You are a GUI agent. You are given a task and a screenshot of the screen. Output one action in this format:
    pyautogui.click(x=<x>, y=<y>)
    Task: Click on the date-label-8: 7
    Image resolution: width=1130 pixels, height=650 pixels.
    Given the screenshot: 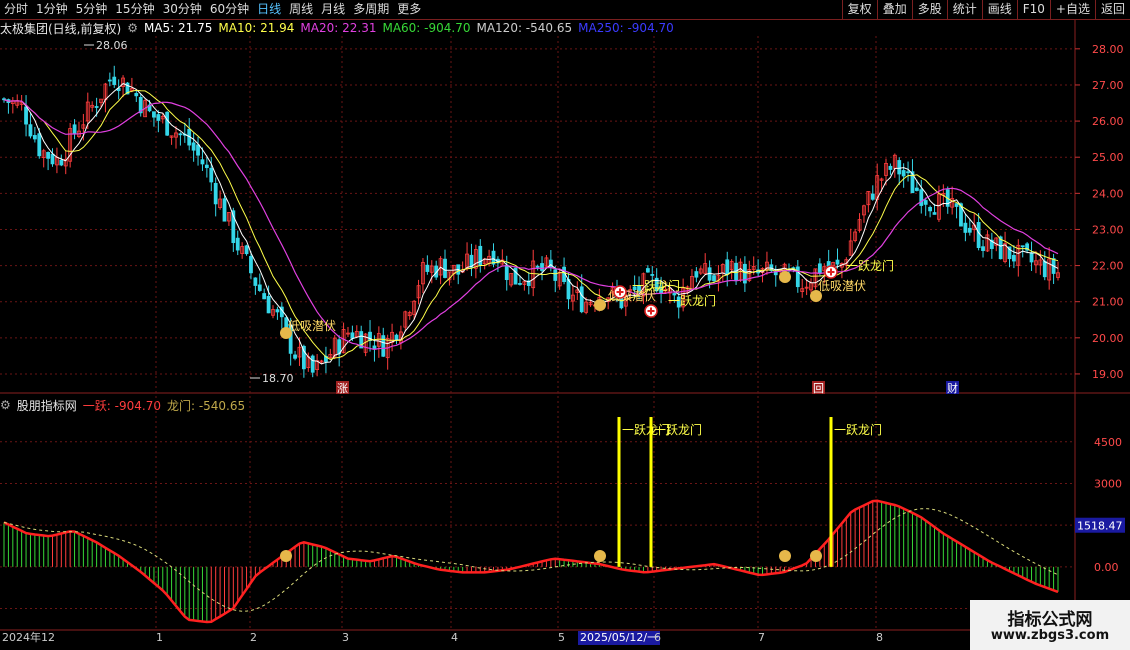 What is the action you would take?
    pyautogui.click(x=761, y=637)
    